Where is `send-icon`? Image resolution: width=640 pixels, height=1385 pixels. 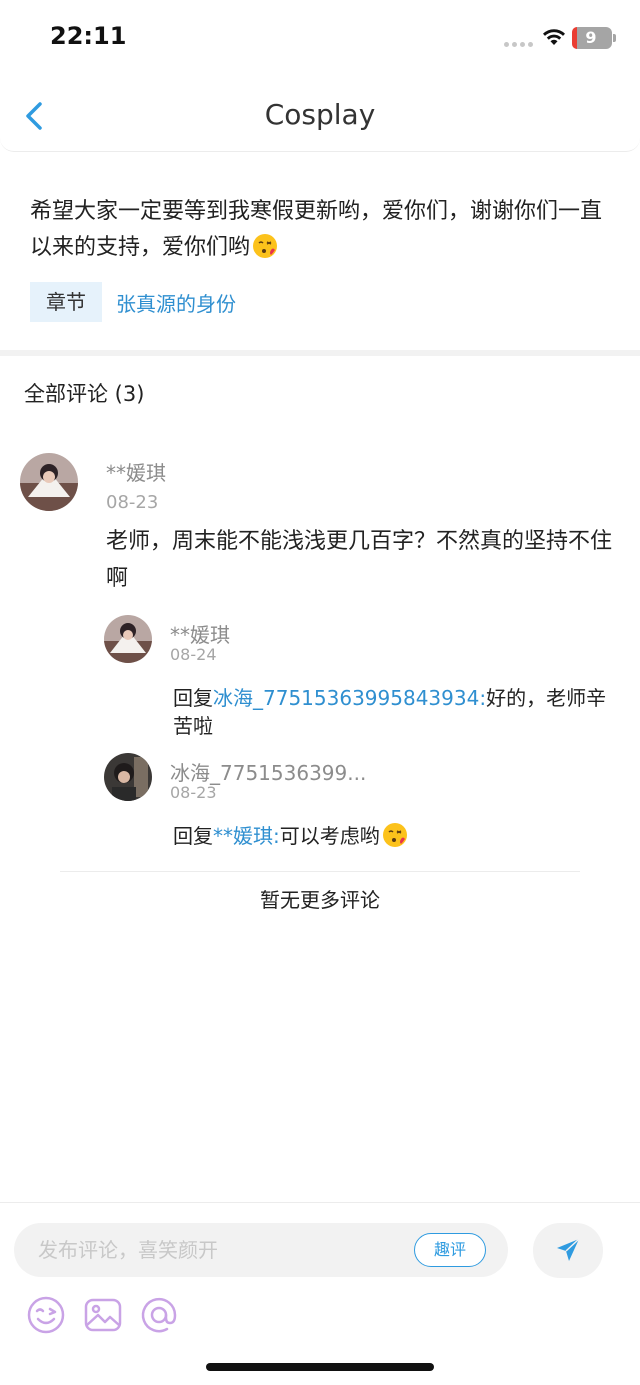
send-icon is located at coordinates (568, 1249).